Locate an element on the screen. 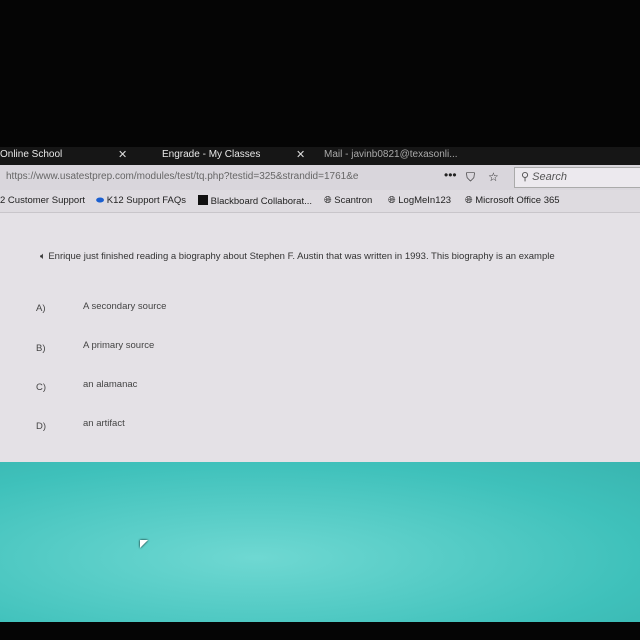 Image resolution: width=640 pixels, height=640 pixels. bookmark-label: Microsoft Office 365 is located at coordinates (517, 200).